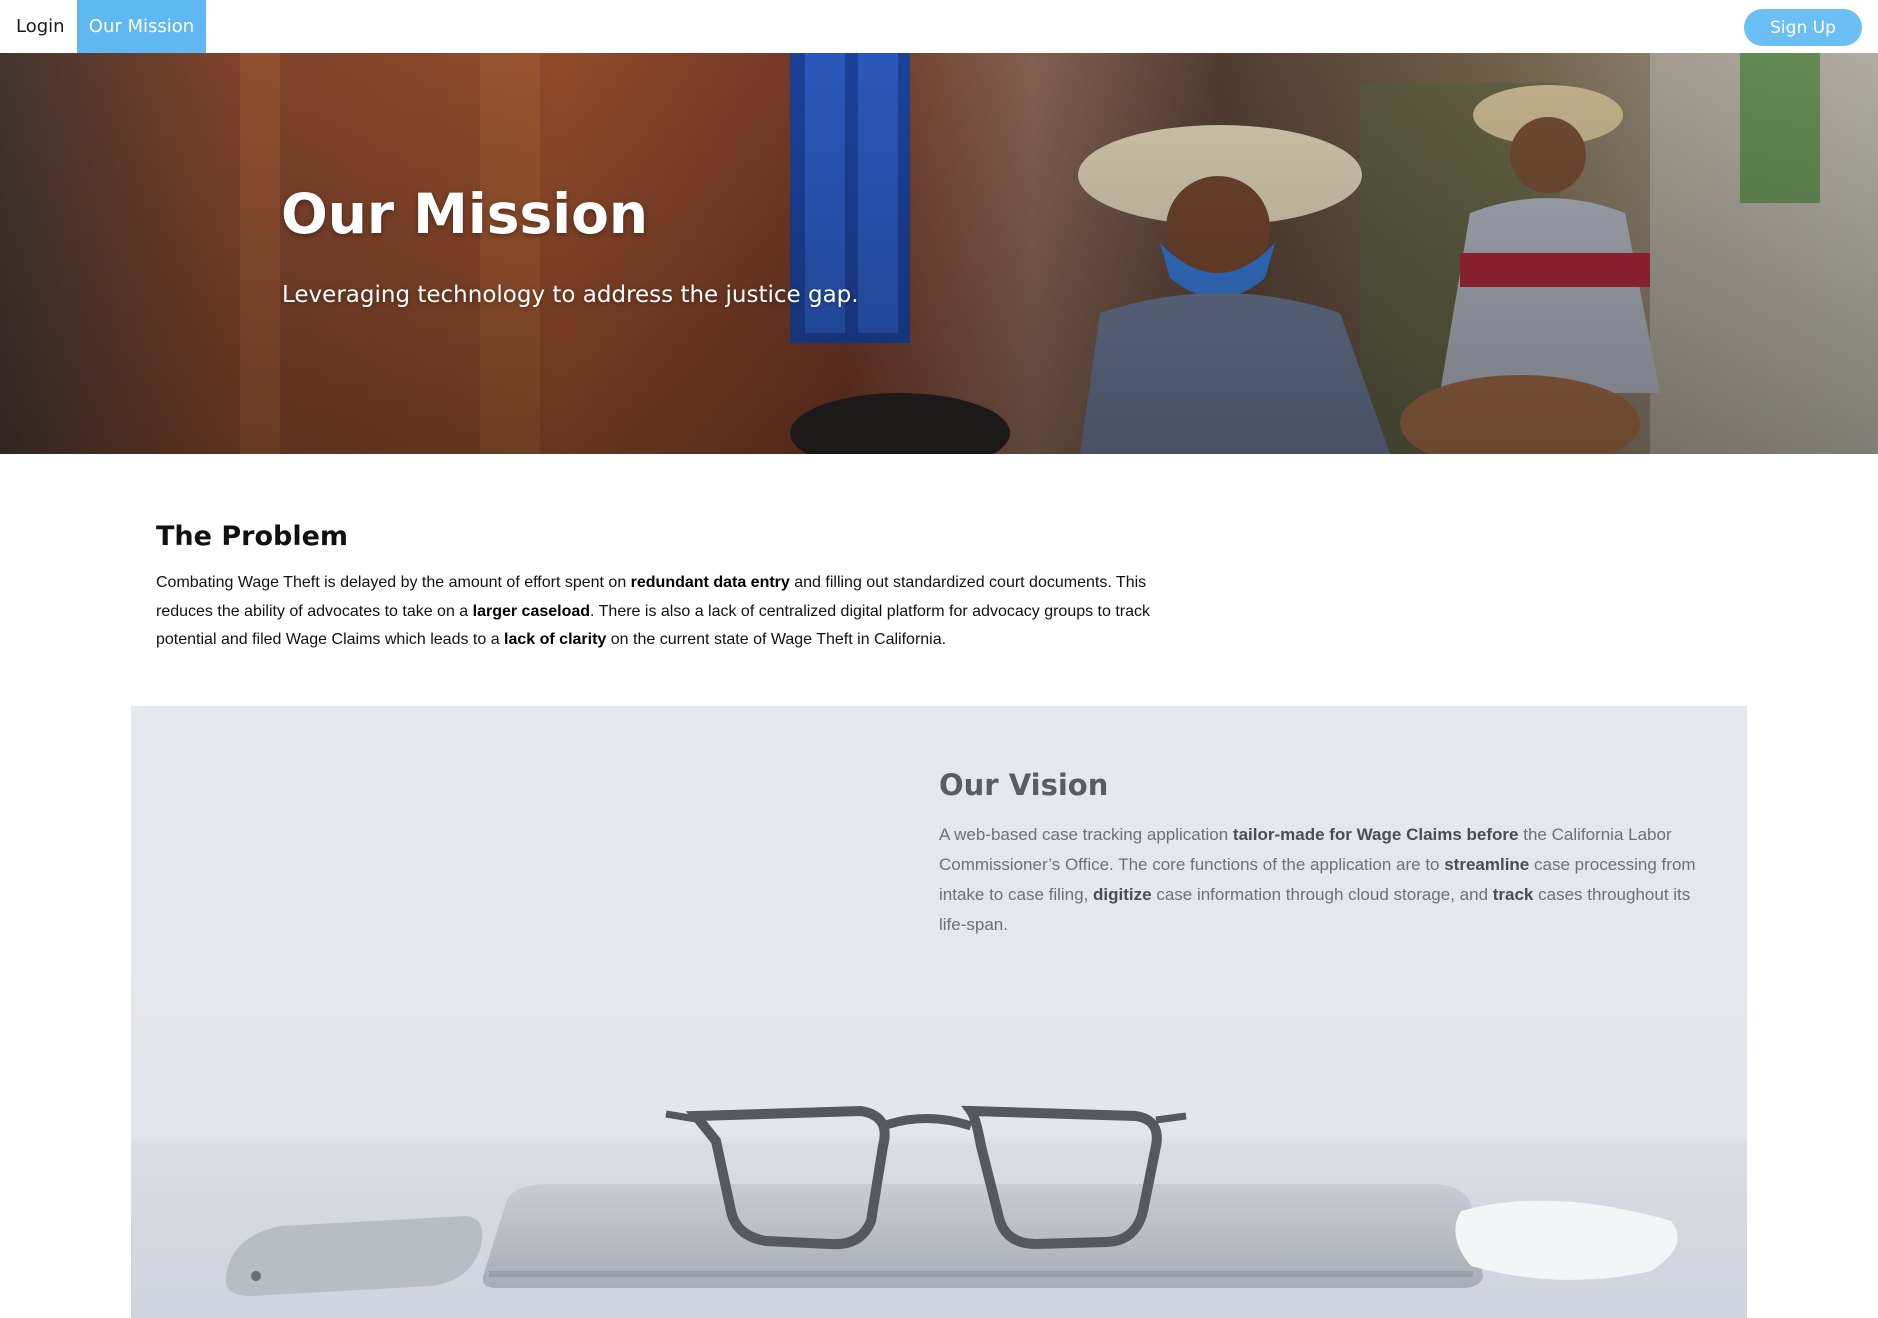 This screenshot has height=1318, width=1878. I want to click on vision-heading: Our Vision, so click(1024, 785).